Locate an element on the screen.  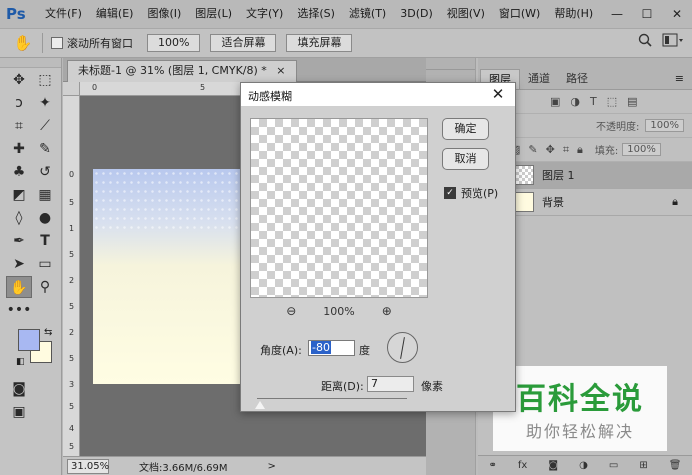
more-tools-icon: ••• is located at coordinates (19, 310).